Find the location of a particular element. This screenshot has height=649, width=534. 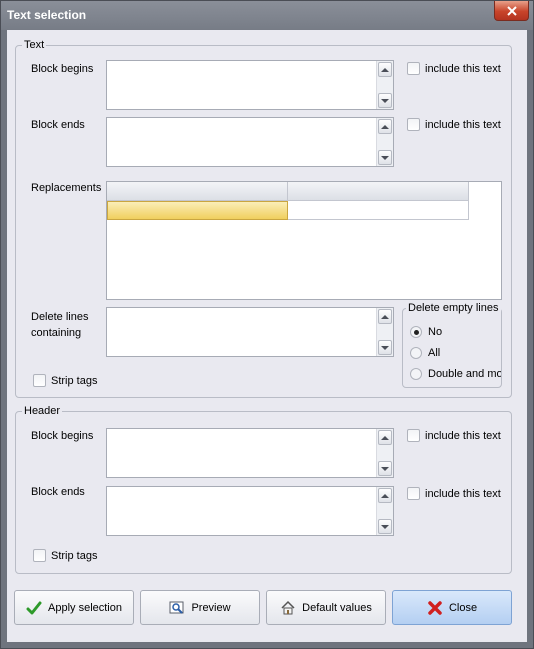

header-begins-include-checkbox: include this text is located at coordinates (454, 435).